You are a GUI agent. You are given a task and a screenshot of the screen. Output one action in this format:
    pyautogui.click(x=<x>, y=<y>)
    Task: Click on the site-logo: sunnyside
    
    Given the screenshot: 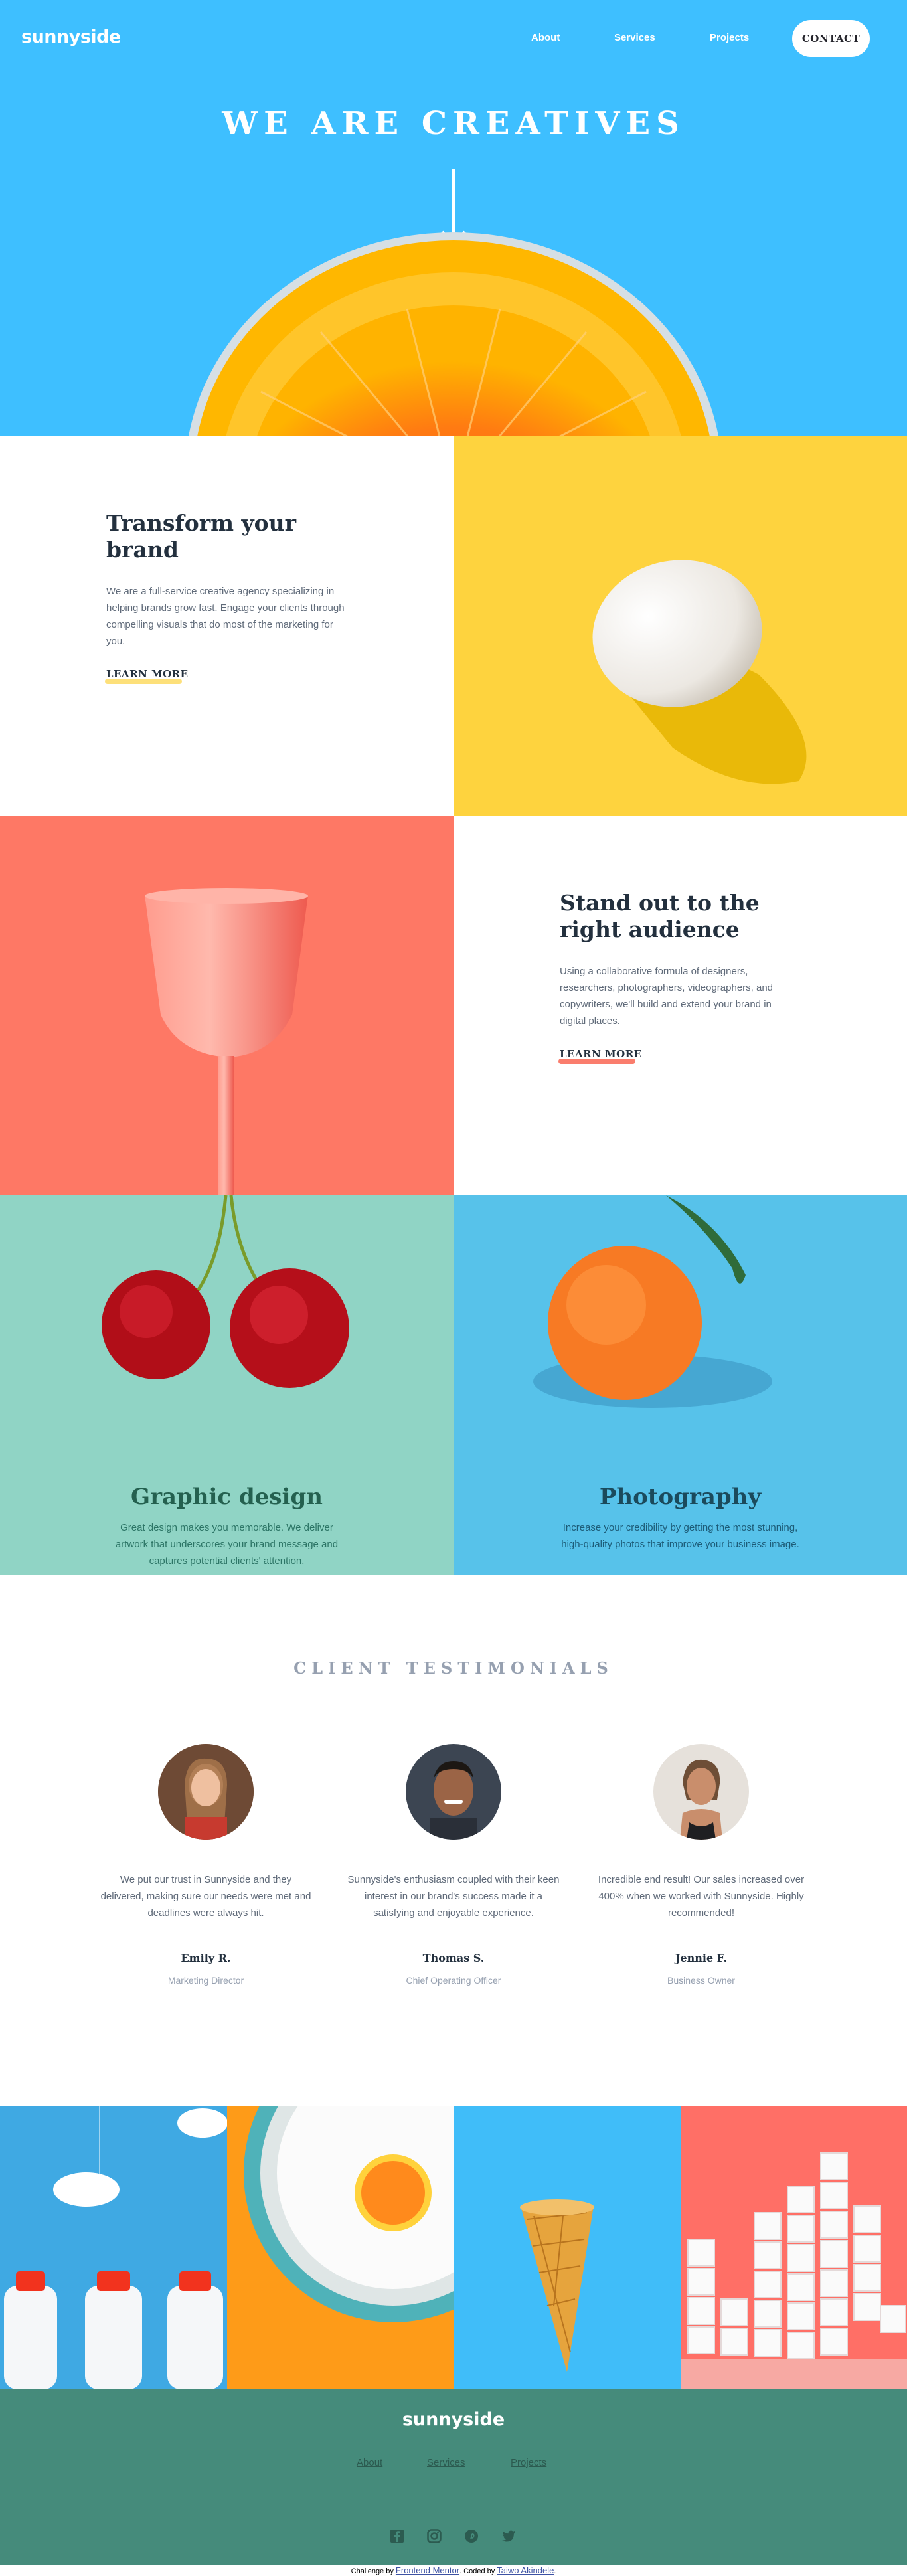 What is the action you would take?
    pyautogui.click(x=71, y=37)
    